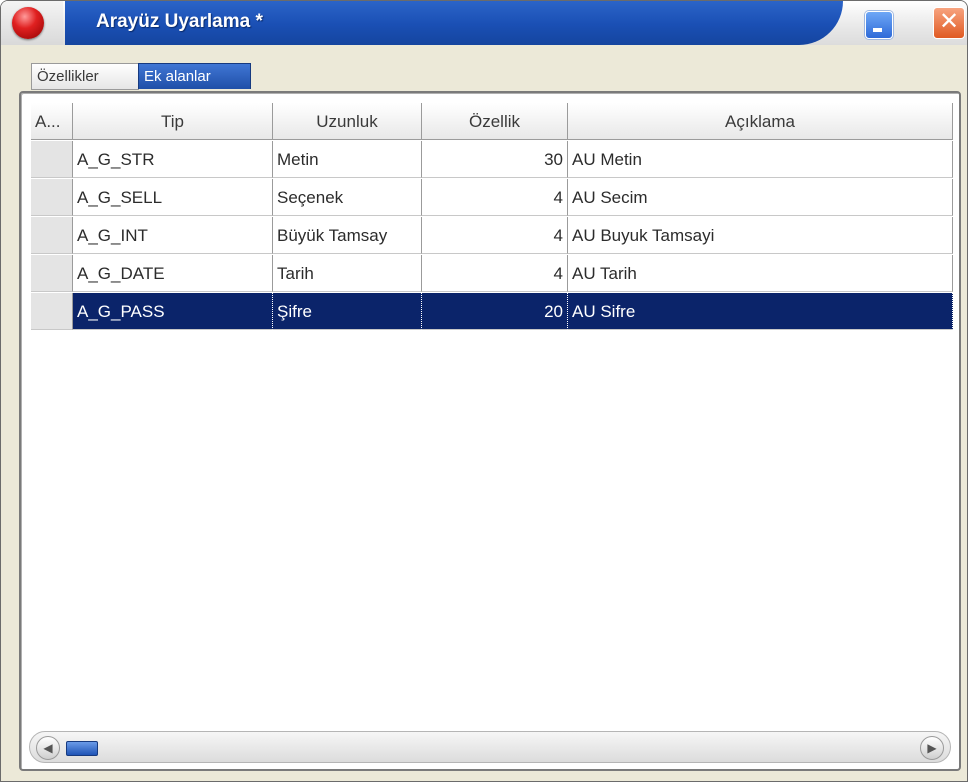  I want to click on table-row-selected: A_G_PASS Şifre 20 AU Sifre, so click(492, 312).